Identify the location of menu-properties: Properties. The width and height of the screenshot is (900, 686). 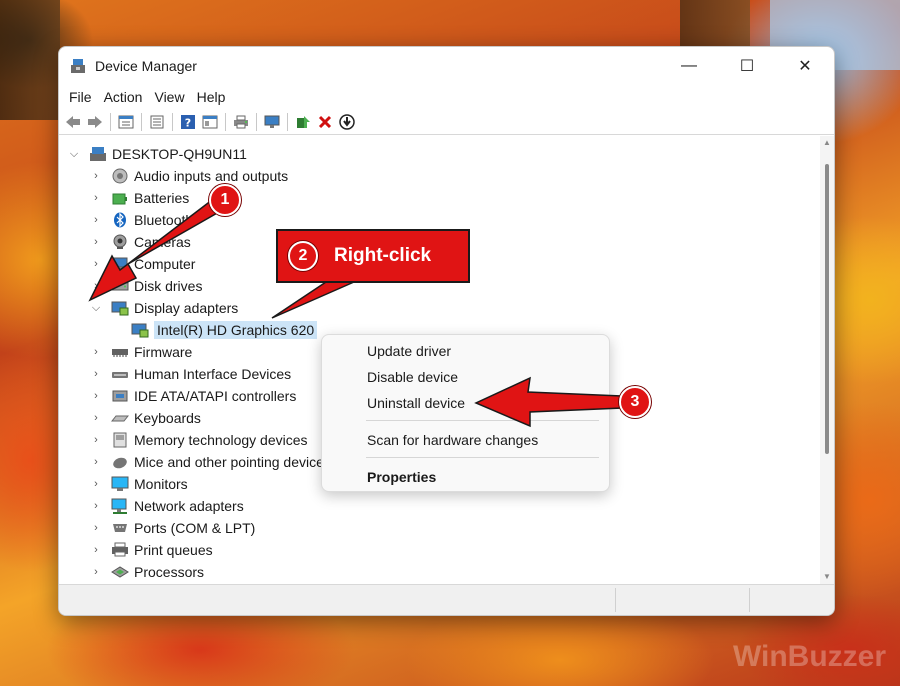
(401, 477).